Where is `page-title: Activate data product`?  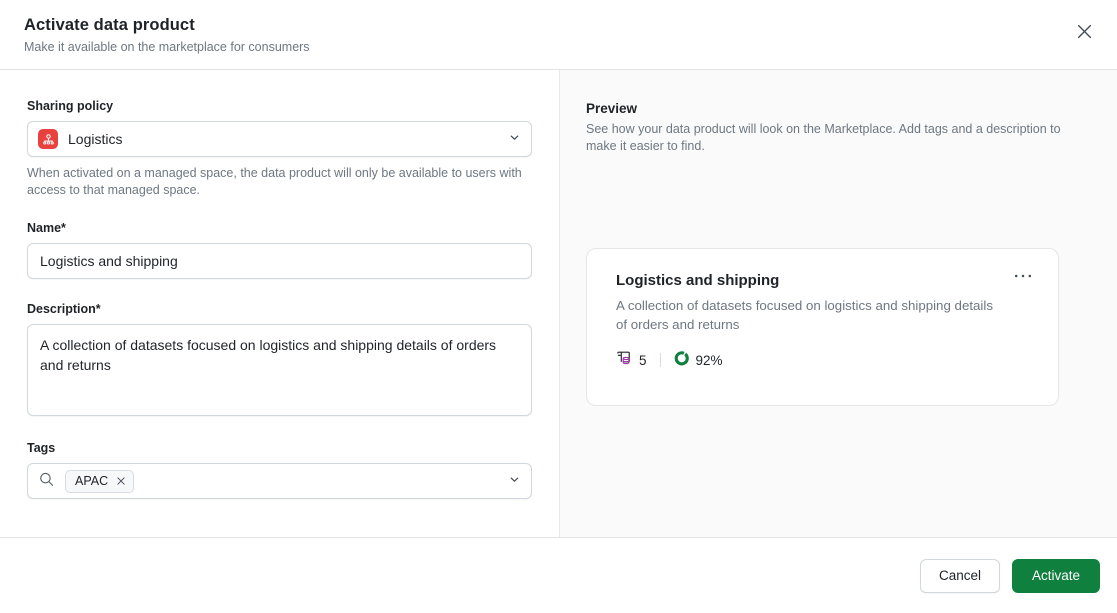
page-title: Activate data product is located at coordinates (109, 25).